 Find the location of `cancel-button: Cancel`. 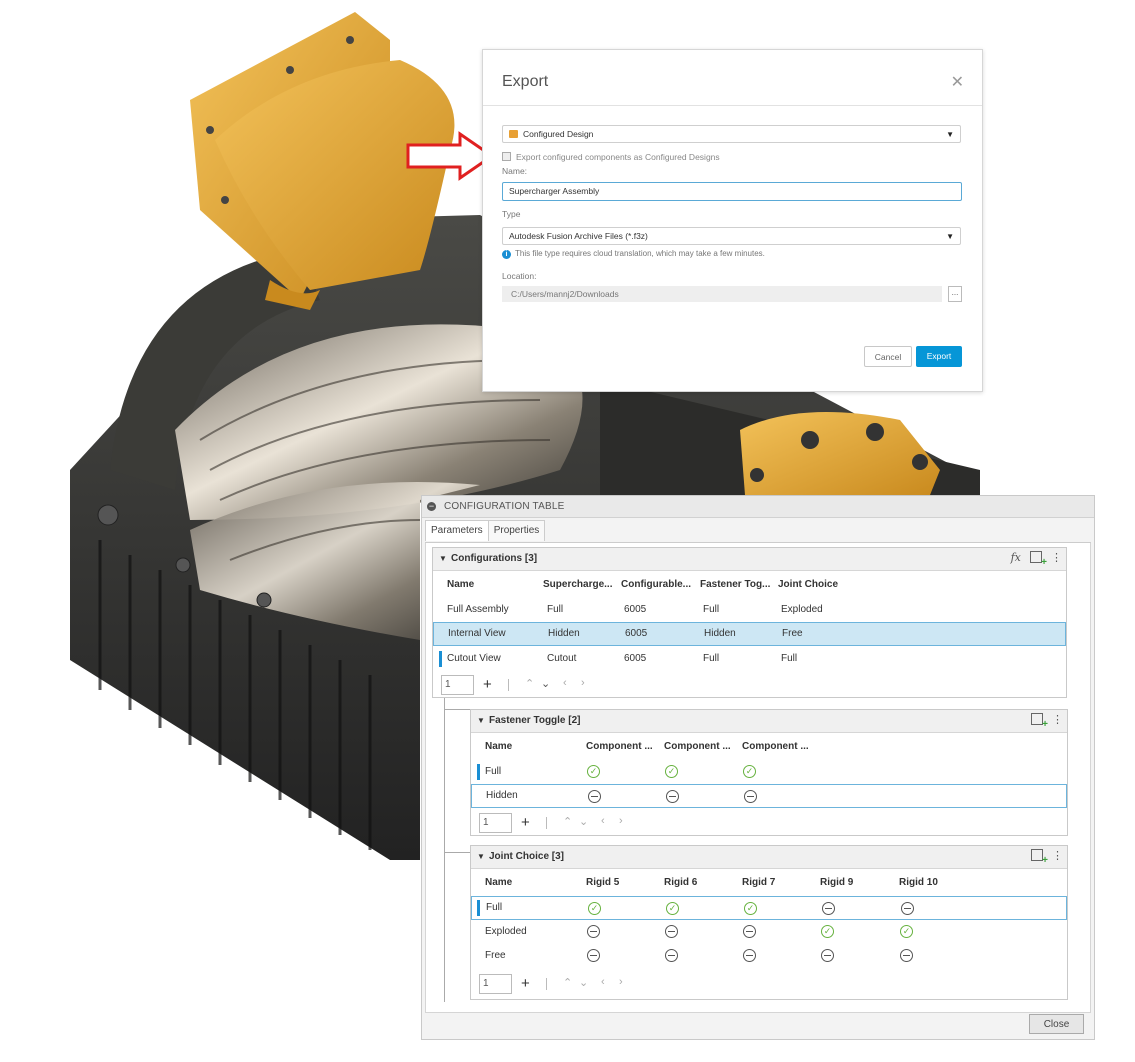

cancel-button: Cancel is located at coordinates (888, 356).